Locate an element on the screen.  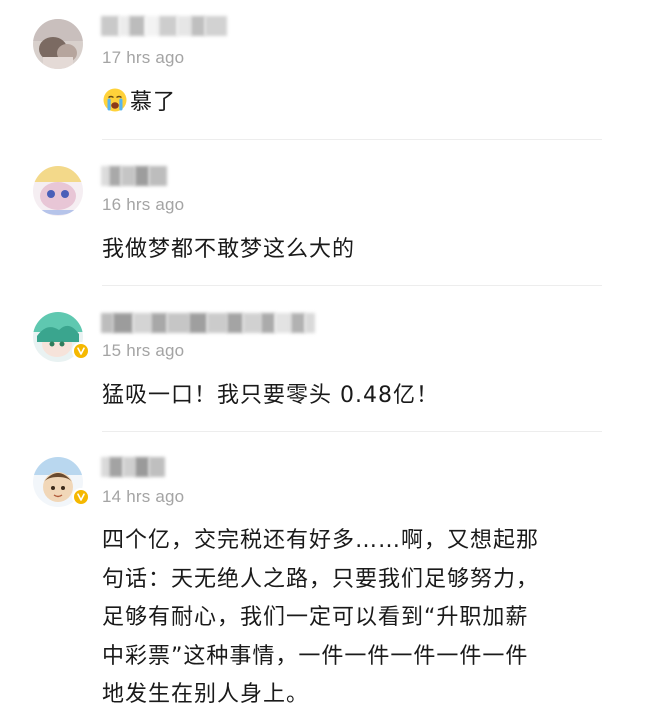
comment-text-line: 句话：天无绝人之路，只要我们足够努力， is located at coordinates (321, 579).